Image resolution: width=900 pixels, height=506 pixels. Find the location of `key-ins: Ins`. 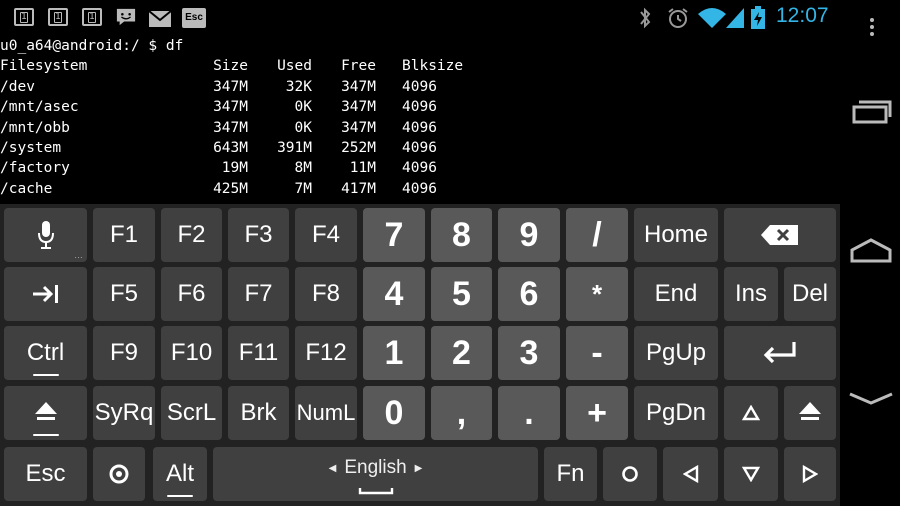

key-ins: Ins is located at coordinates (751, 294).